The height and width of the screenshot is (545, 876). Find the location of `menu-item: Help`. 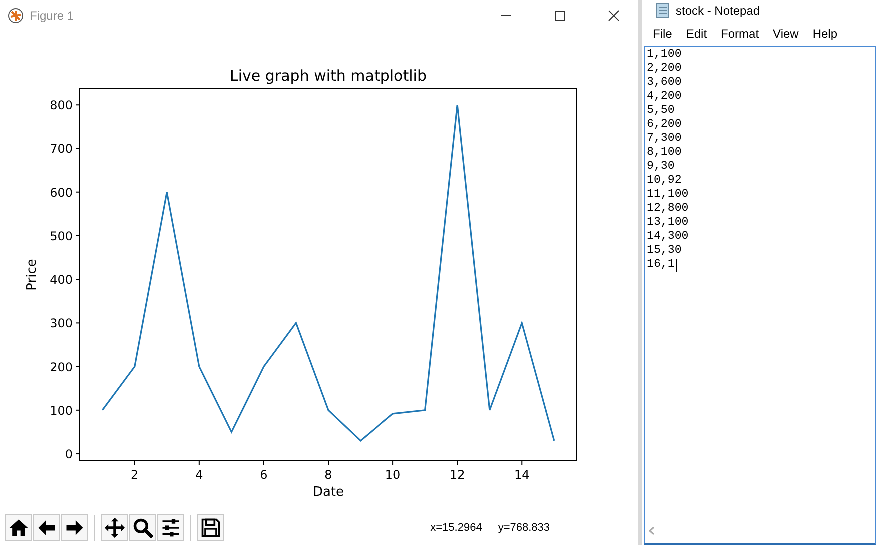

menu-item: Help is located at coordinates (825, 34).